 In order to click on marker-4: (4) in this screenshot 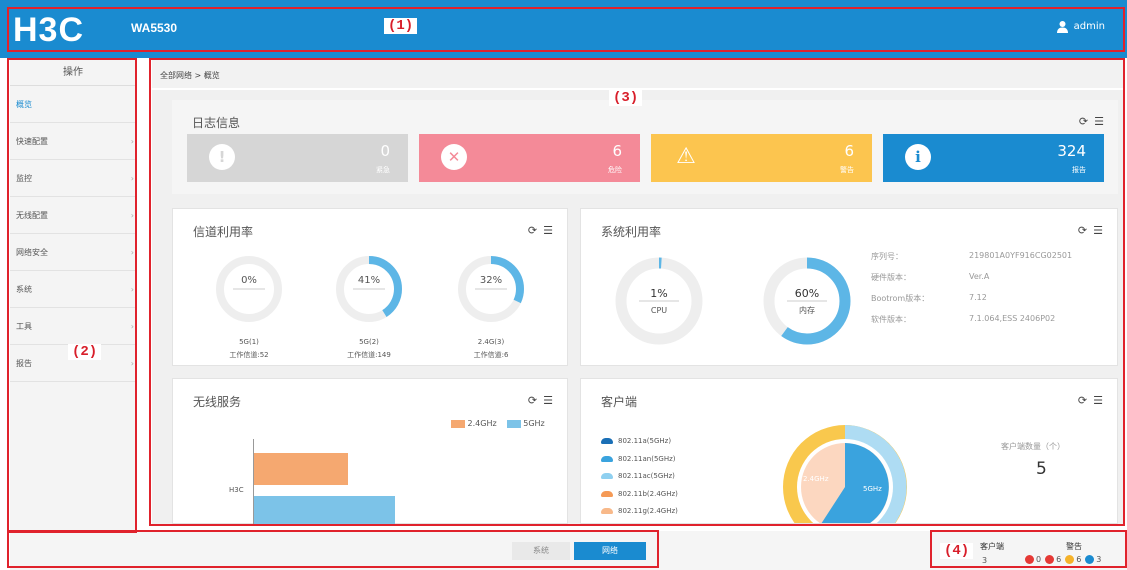, I will do `click(957, 551)`.